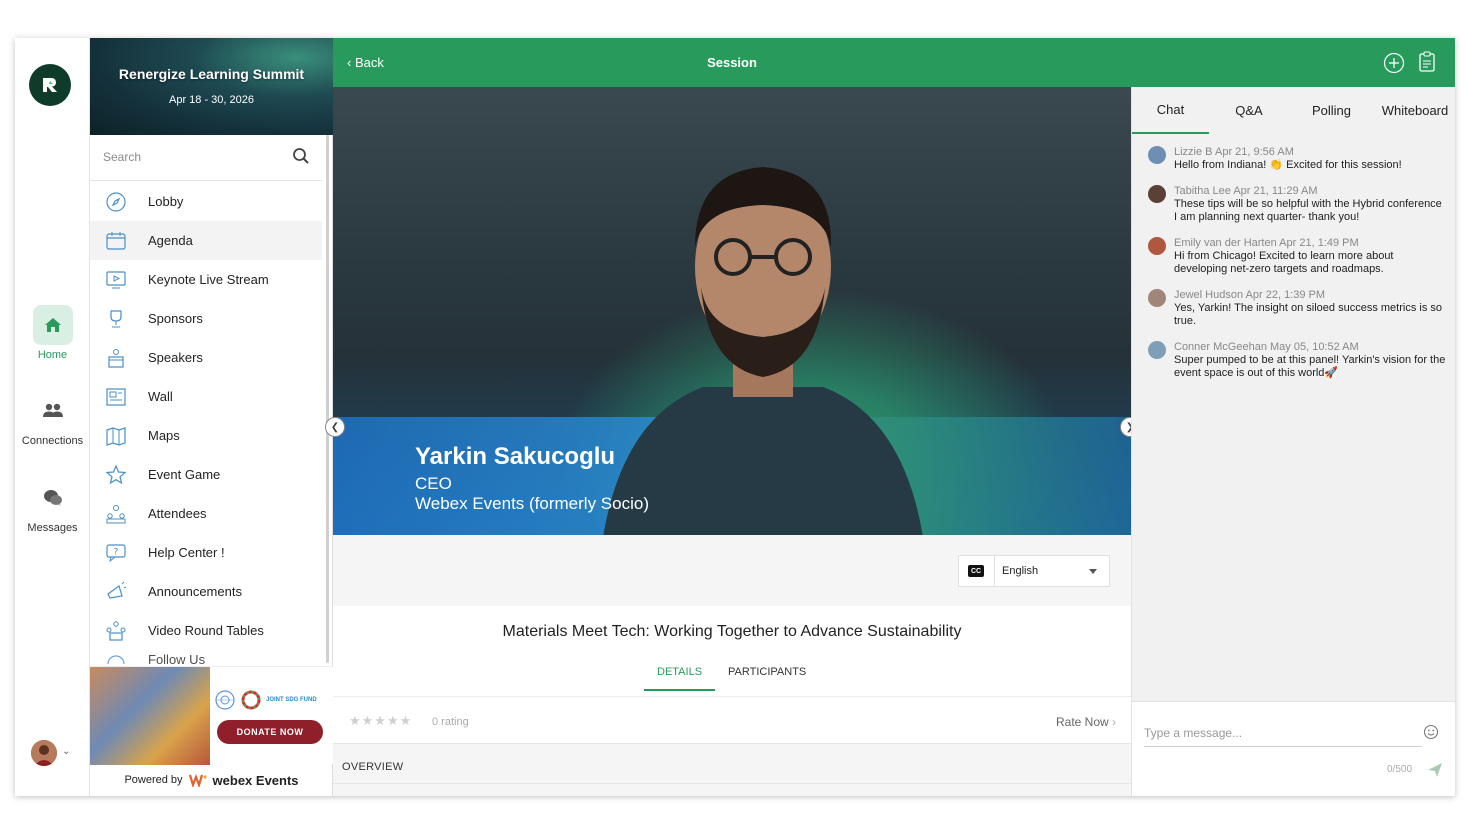 This screenshot has width=1470, height=840. Describe the element at coordinates (116, 319) in the screenshot. I see `trophy-icon` at that location.